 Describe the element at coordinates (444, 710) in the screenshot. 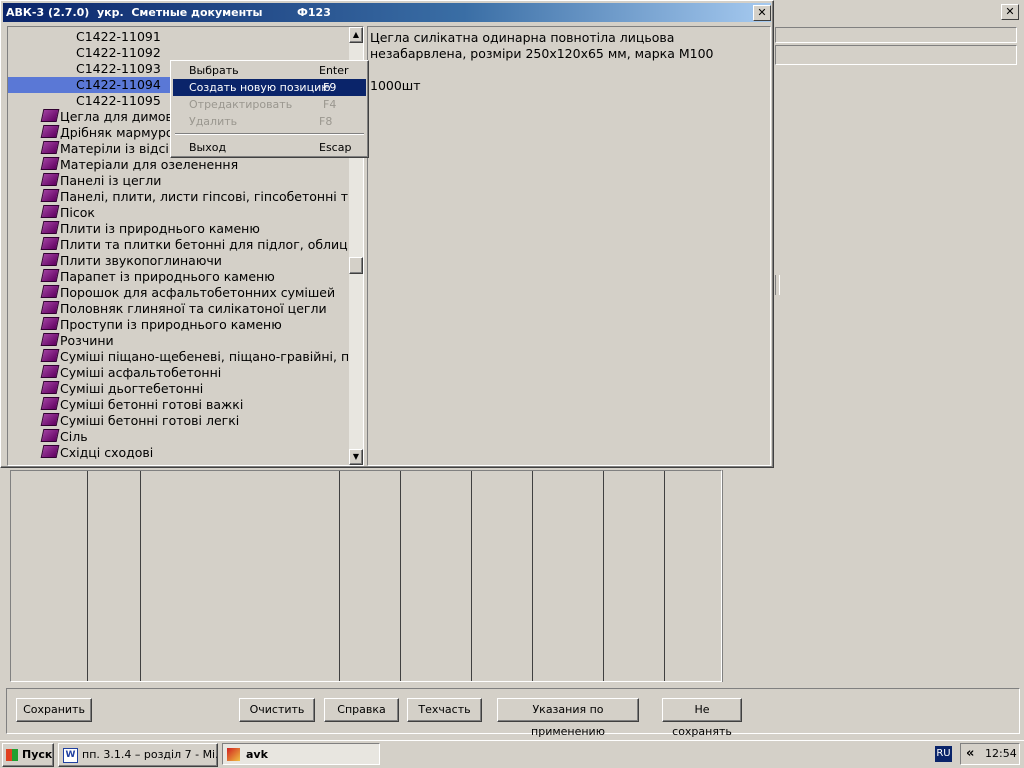

I see `techpart-button: Техчасть` at that location.